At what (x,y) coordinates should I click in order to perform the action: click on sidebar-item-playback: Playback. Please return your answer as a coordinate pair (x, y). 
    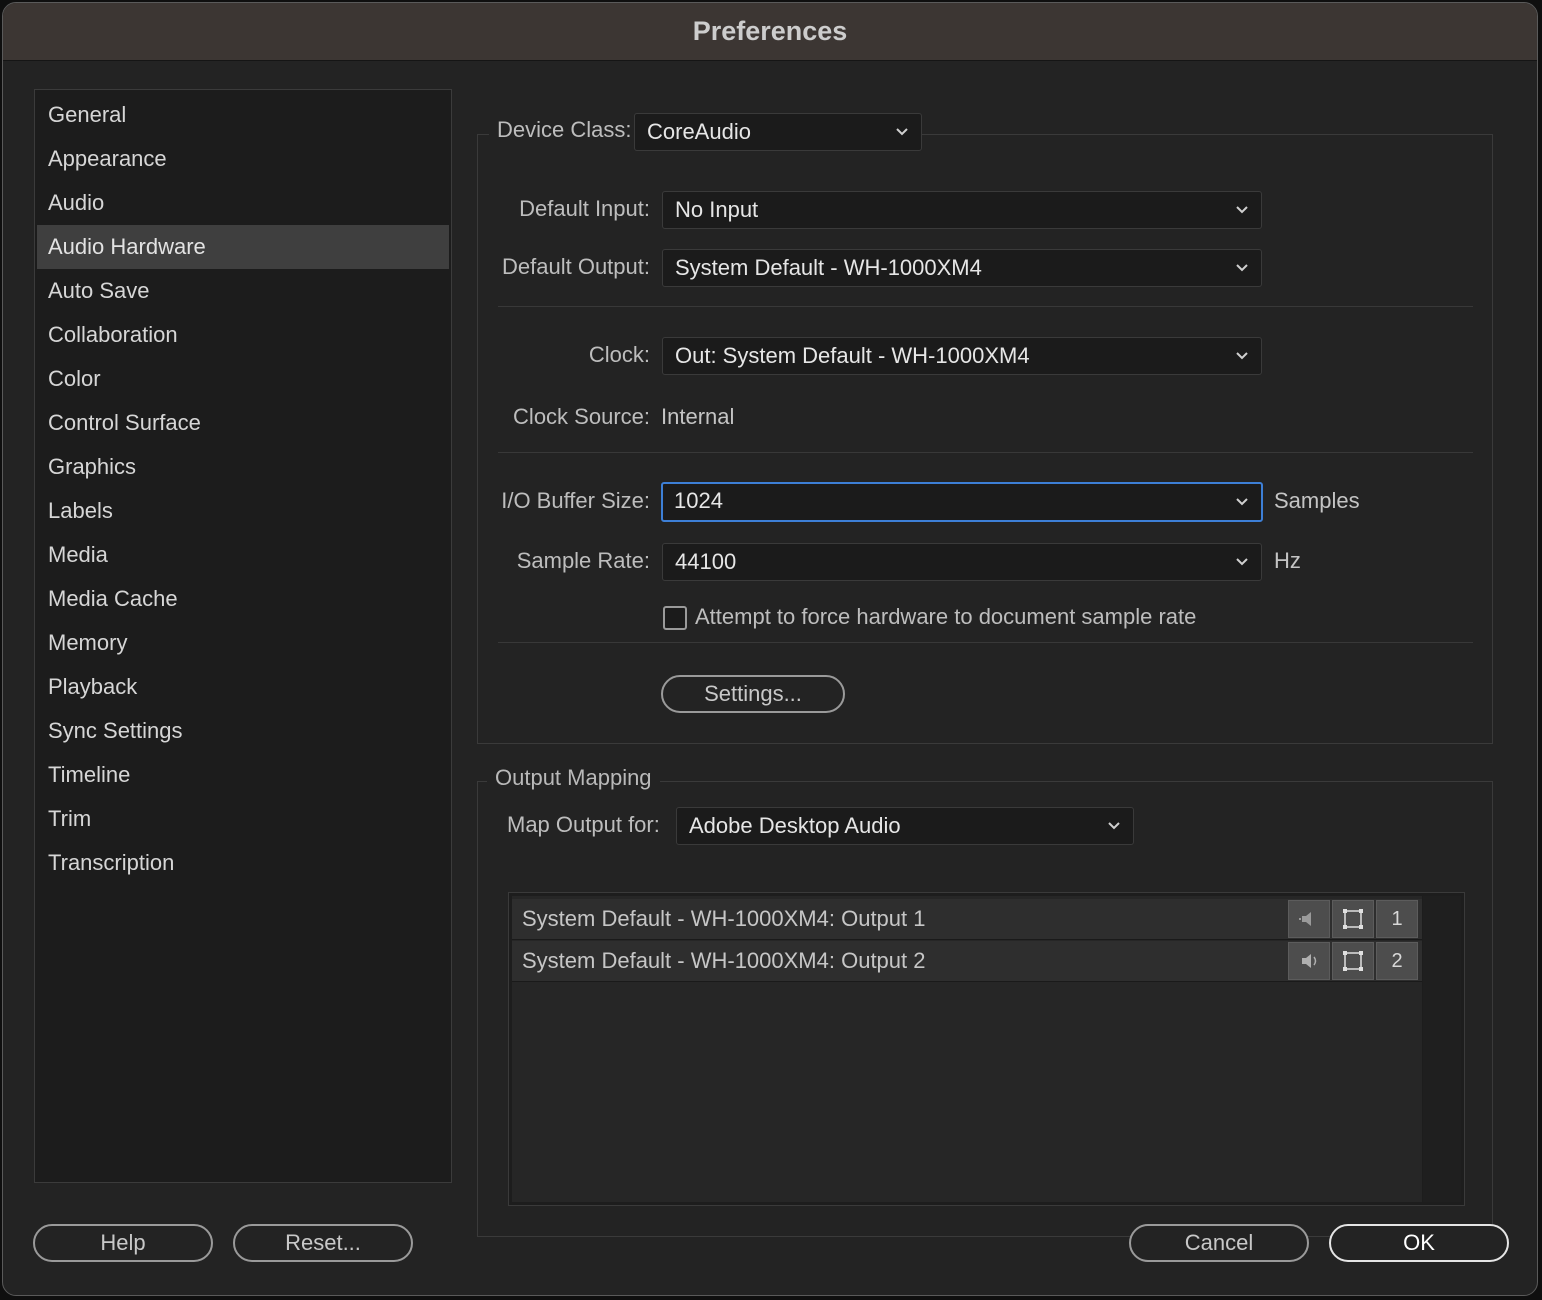
    Looking at the image, I should click on (243, 687).